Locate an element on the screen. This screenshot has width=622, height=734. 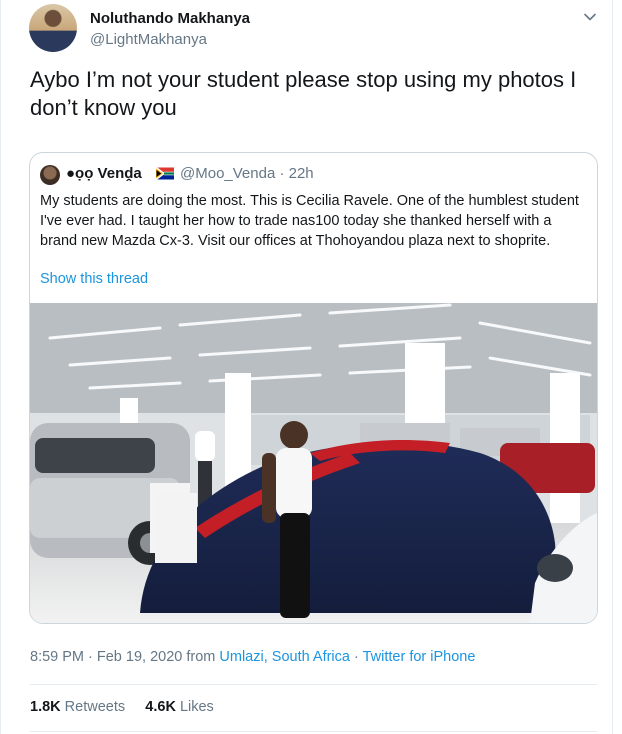
retweets-label: Retweets is located at coordinates (95, 707).